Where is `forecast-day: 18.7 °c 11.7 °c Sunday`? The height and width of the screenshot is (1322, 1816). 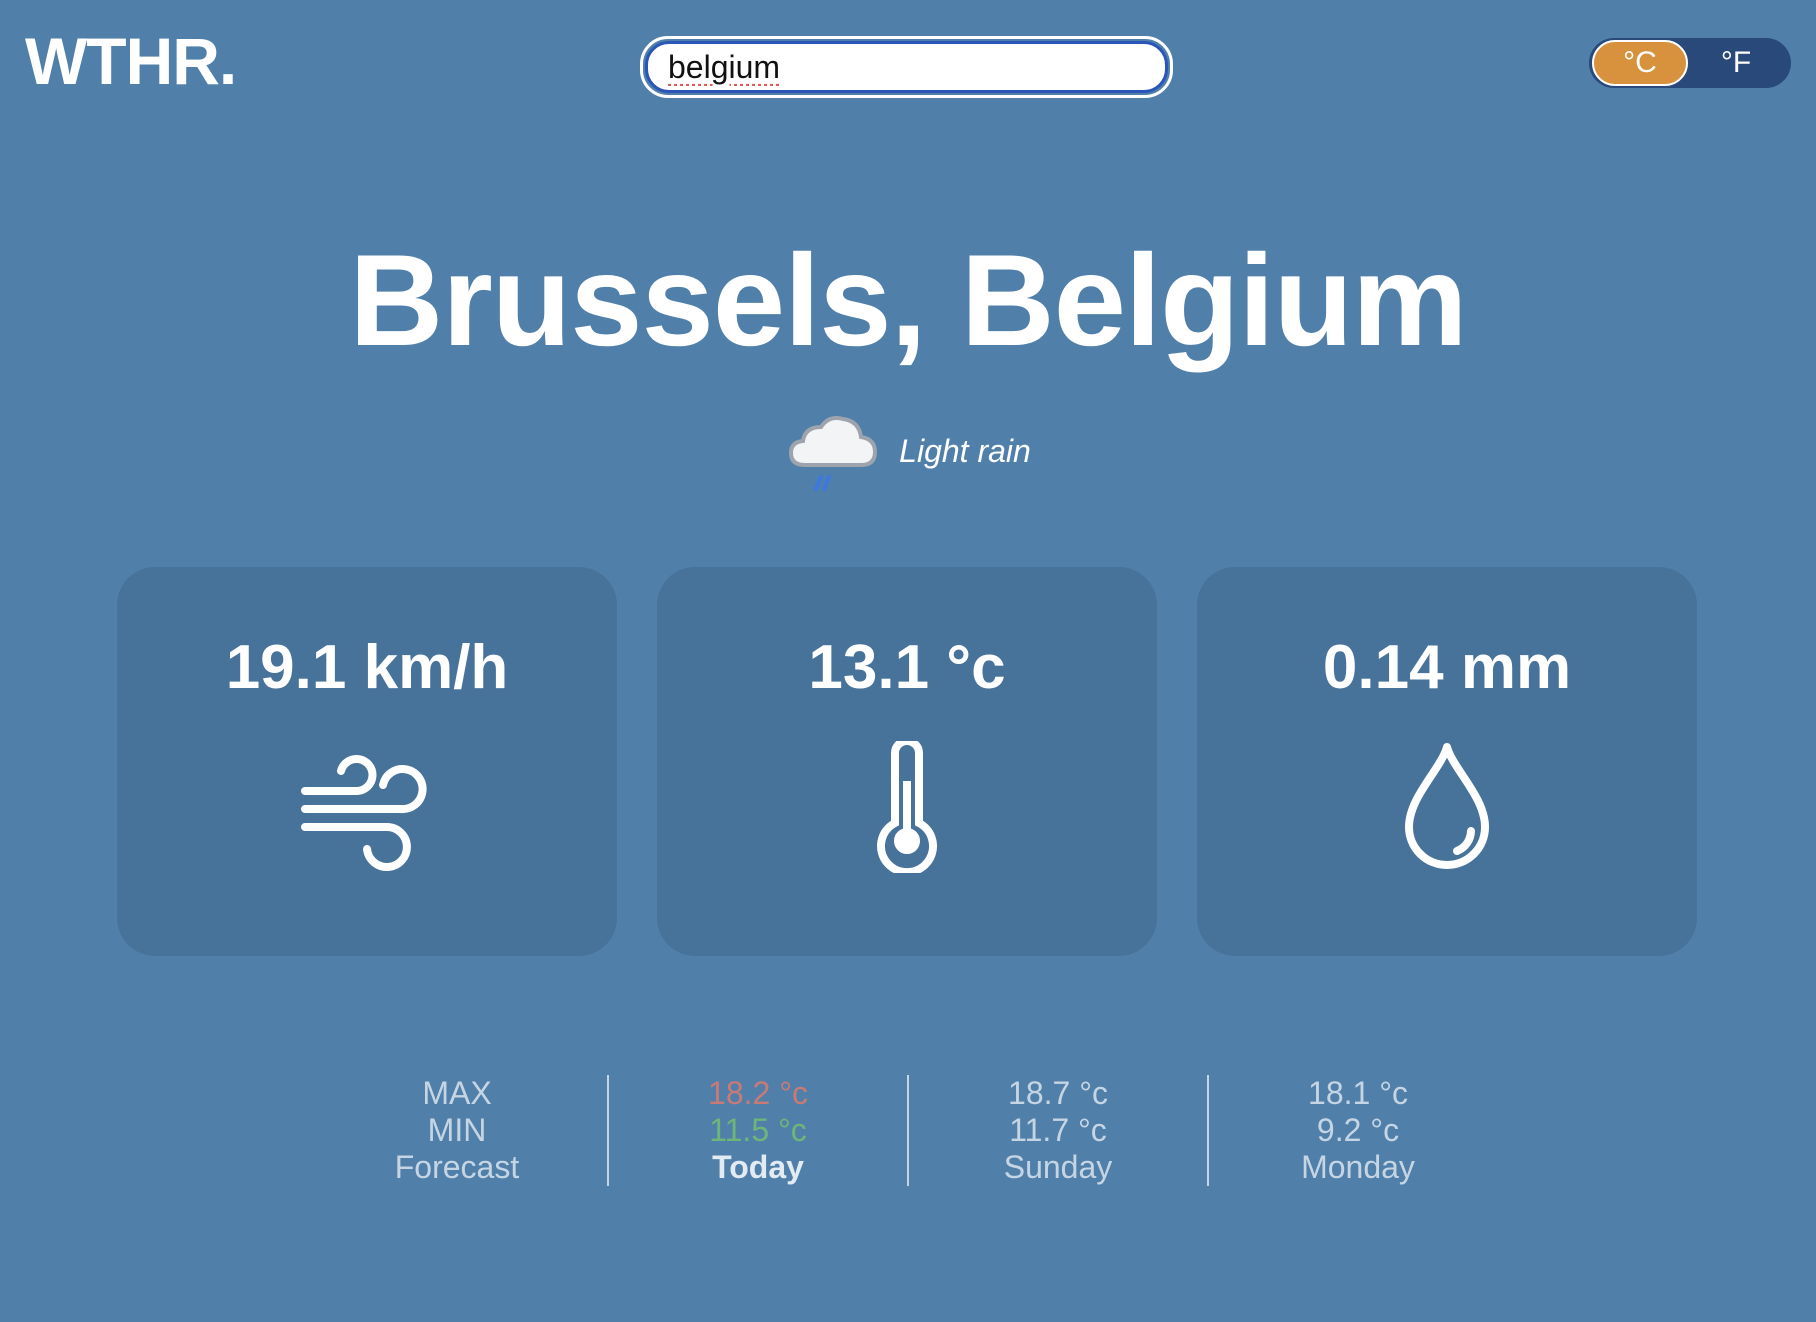 forecast-day: 18.7 °c 11.7 °c Sunday is located at coordinates (1057, 1130).